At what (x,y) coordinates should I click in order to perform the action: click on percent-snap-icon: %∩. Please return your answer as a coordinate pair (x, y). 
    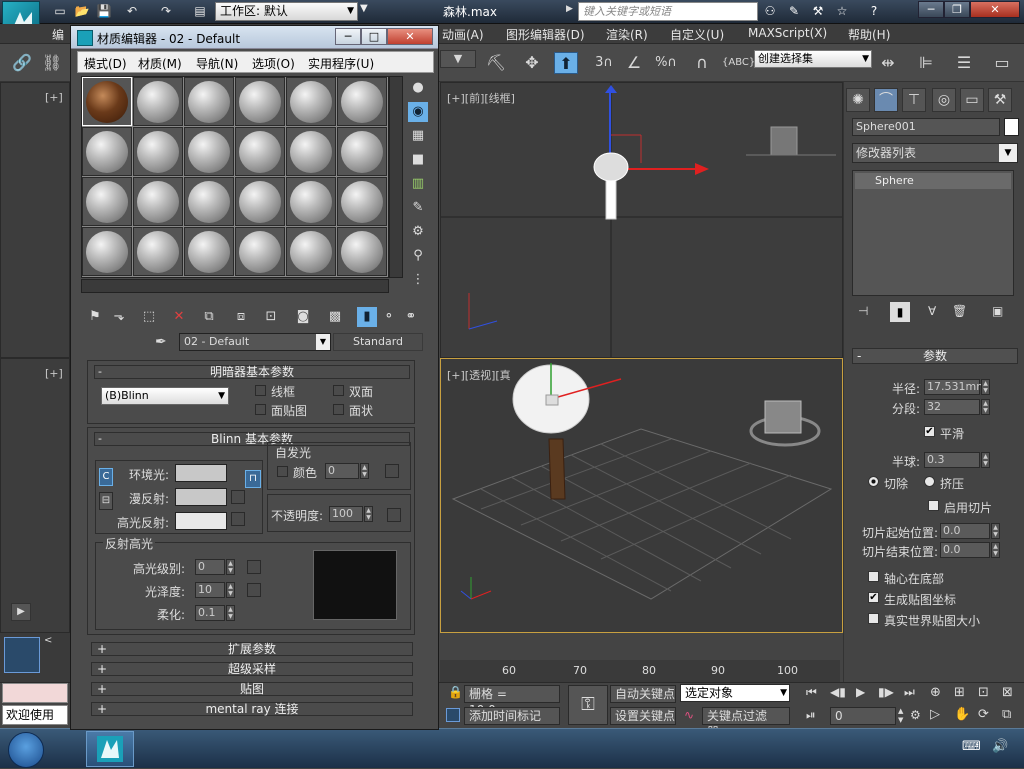
    Looking at the image, I should click on (666, 63).